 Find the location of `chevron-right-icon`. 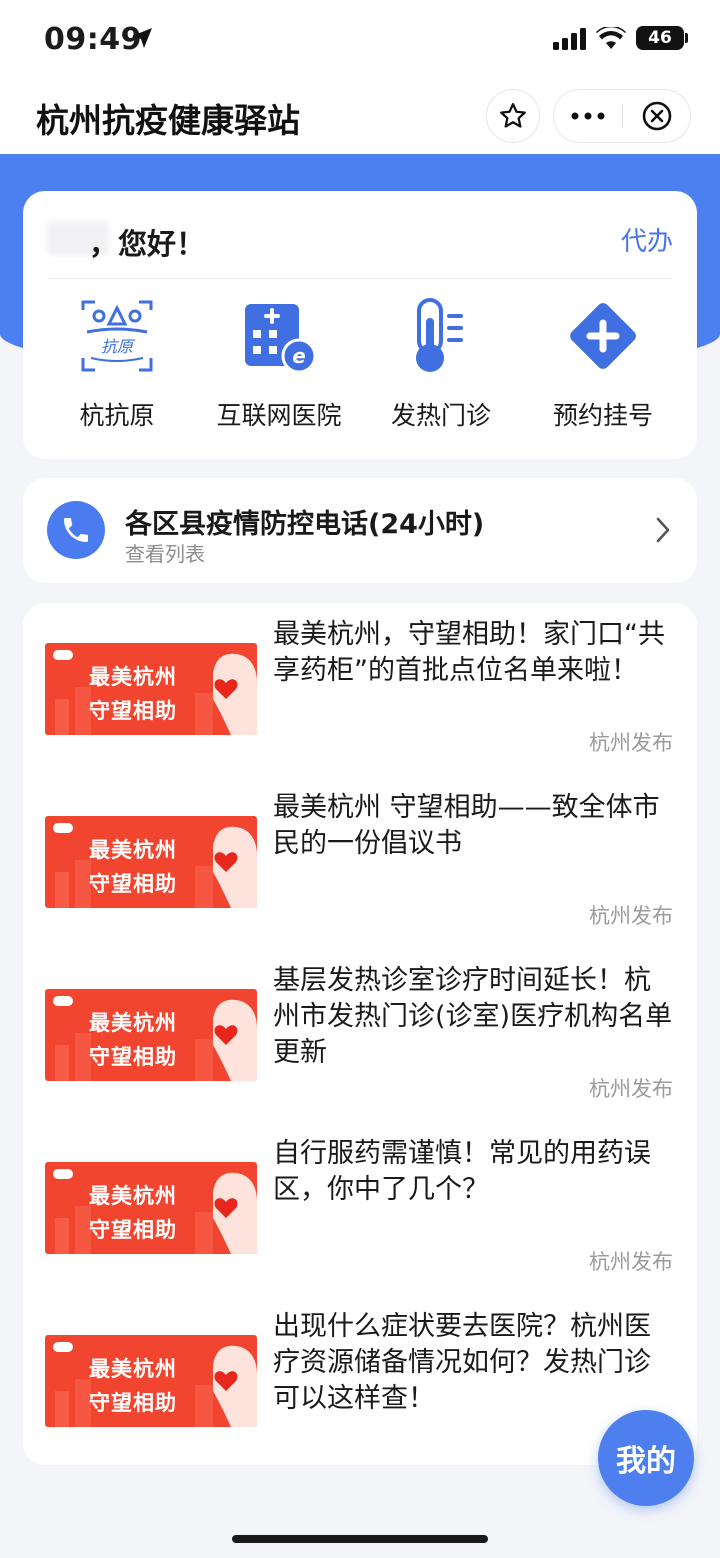

chevron-right-icon is located at coordinates (663, 530).